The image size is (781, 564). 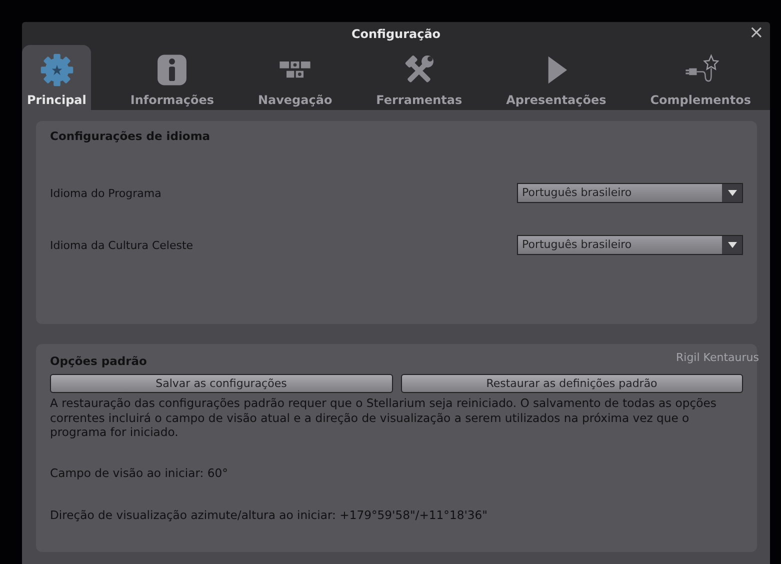 I want to click on tab: Informações, so click(x=172, y=77).